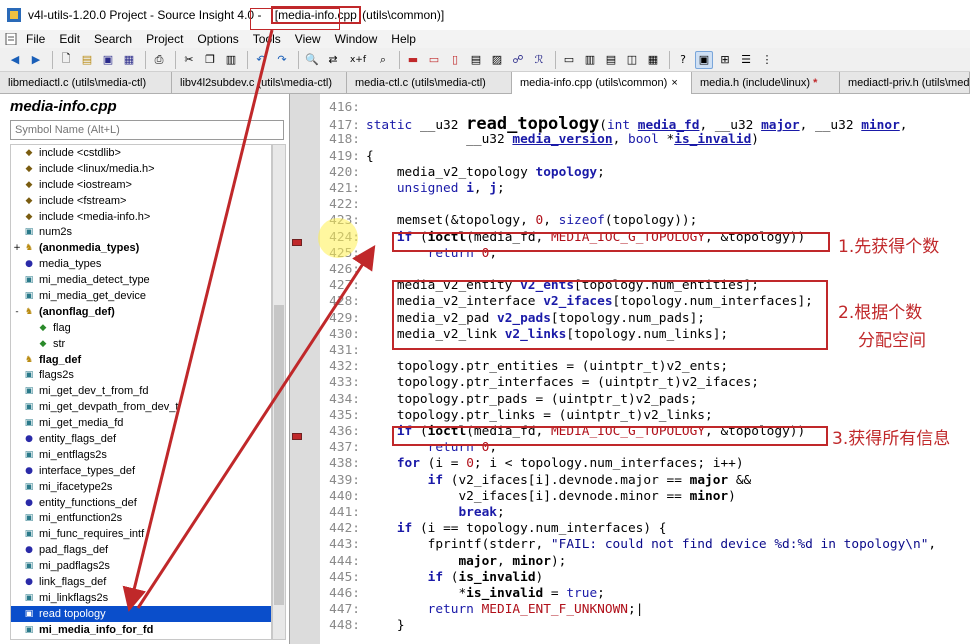 This screenshot has width=970, height=644. Describe the element at coordinates (141, 153) in the screenshot. I see `symbol-item: ◆ include <cstdlib>` at that location.